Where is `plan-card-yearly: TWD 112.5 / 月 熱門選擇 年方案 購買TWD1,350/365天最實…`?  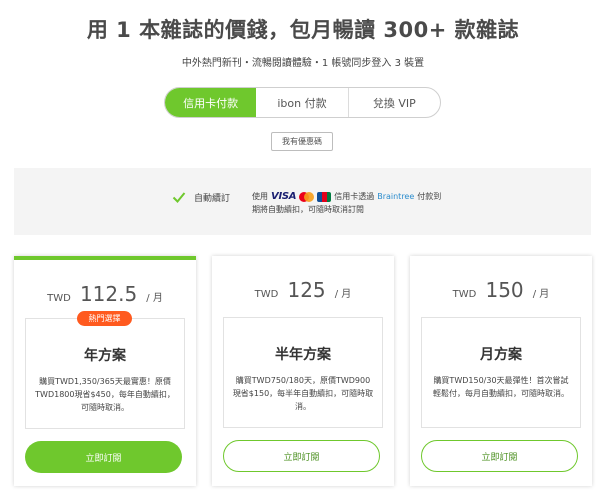
plan-card-yearly: TWD 112.5 / 月 熱門選擇 年方案 購買TWD1,350/365天最實… is located at coordinates (105, 371).